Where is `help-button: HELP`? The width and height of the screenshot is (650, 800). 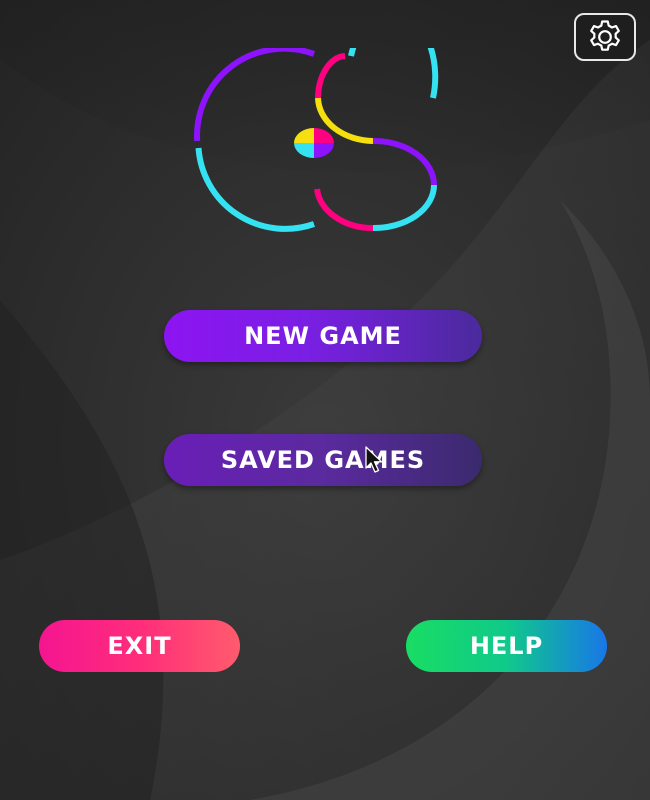 help-button: HELP is located at coordinates (506, 646).